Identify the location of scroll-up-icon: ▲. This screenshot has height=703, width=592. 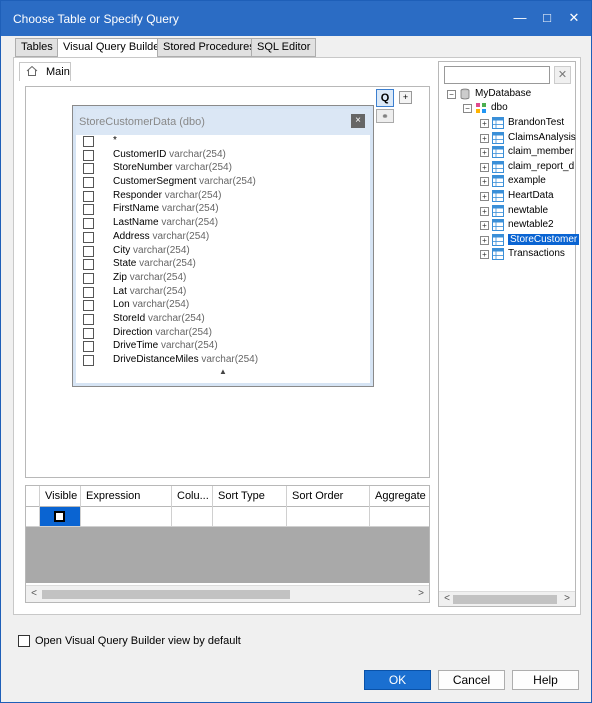
(223, 374).